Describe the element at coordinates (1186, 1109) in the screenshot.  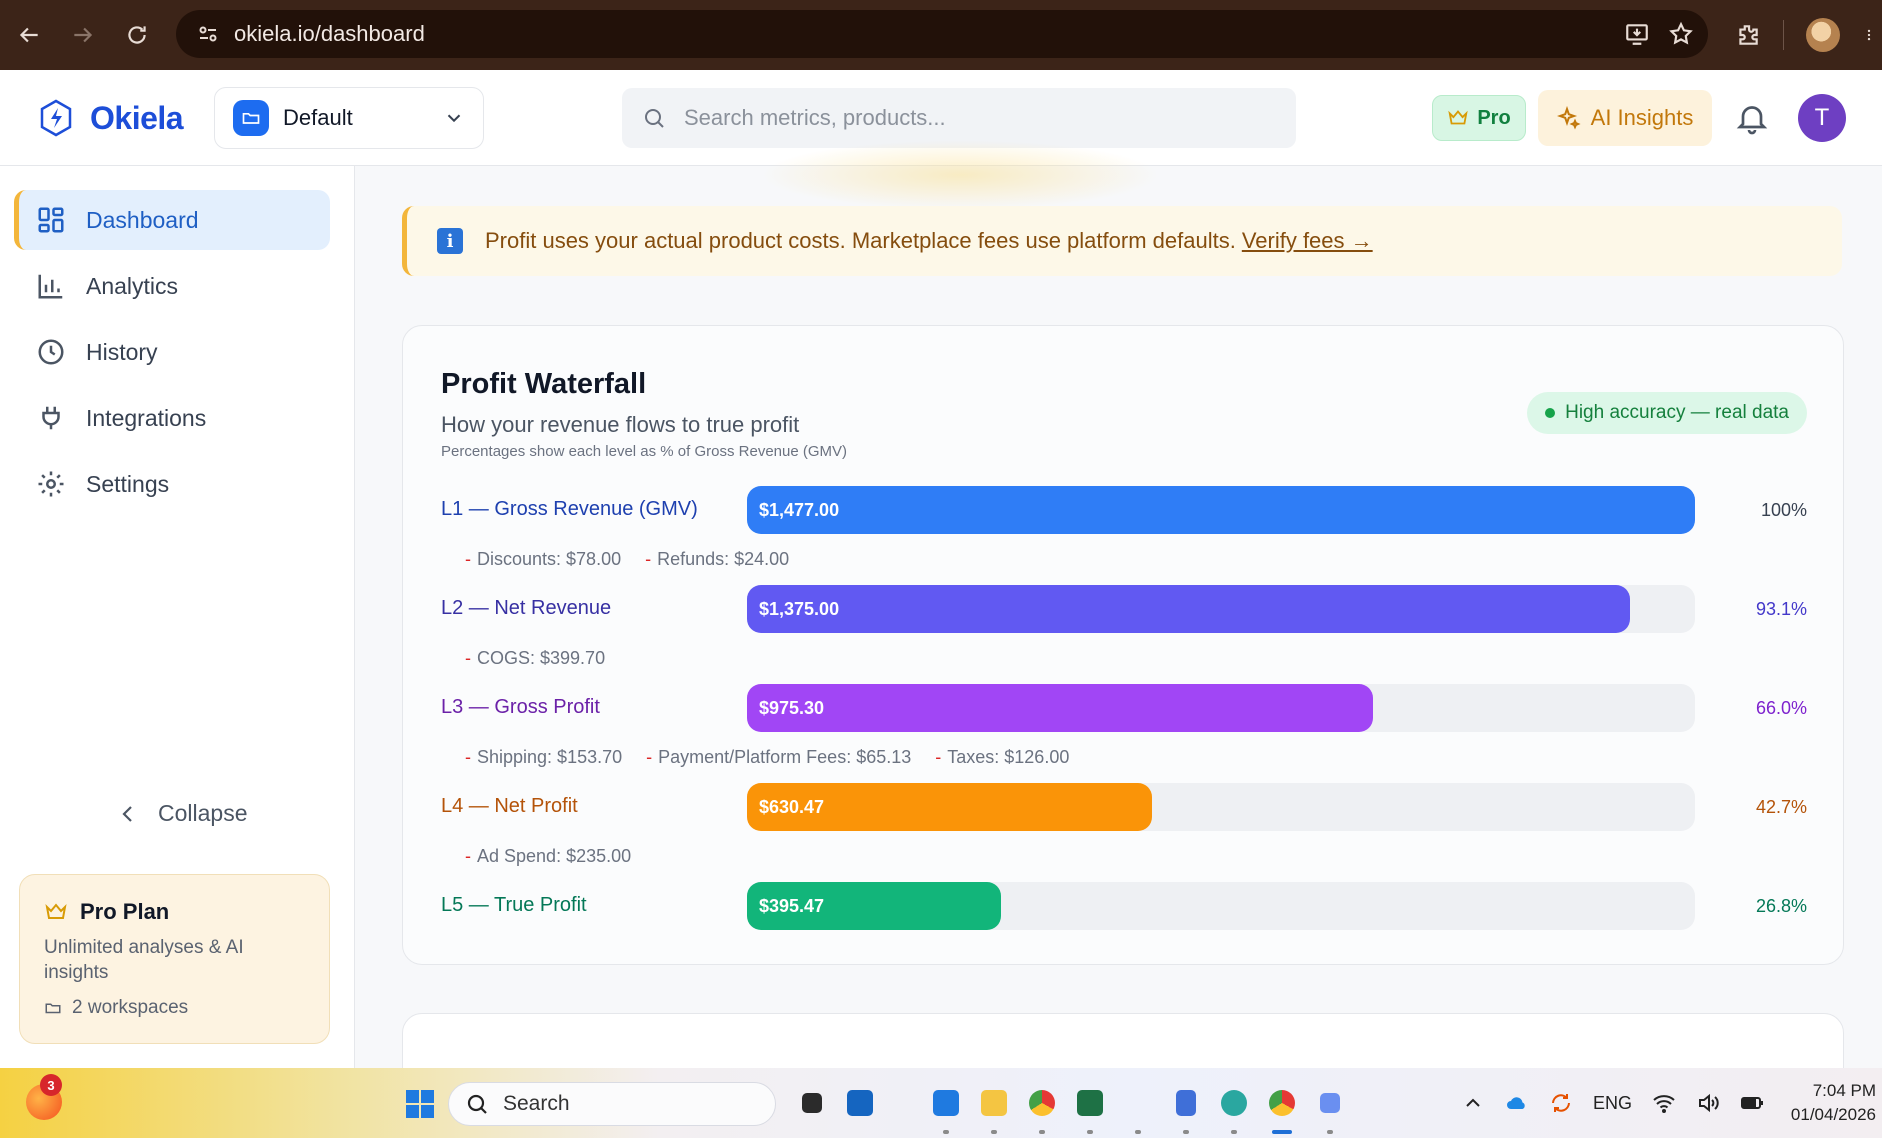
I see `notepad-icon` at that location.